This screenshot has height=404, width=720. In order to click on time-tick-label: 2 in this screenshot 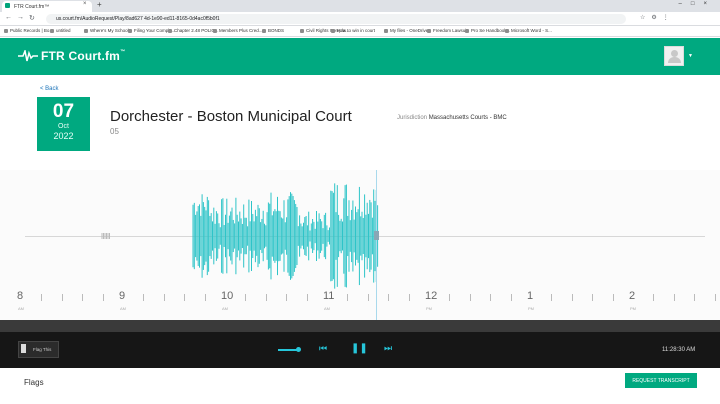, I will do `click(632, 296)`.